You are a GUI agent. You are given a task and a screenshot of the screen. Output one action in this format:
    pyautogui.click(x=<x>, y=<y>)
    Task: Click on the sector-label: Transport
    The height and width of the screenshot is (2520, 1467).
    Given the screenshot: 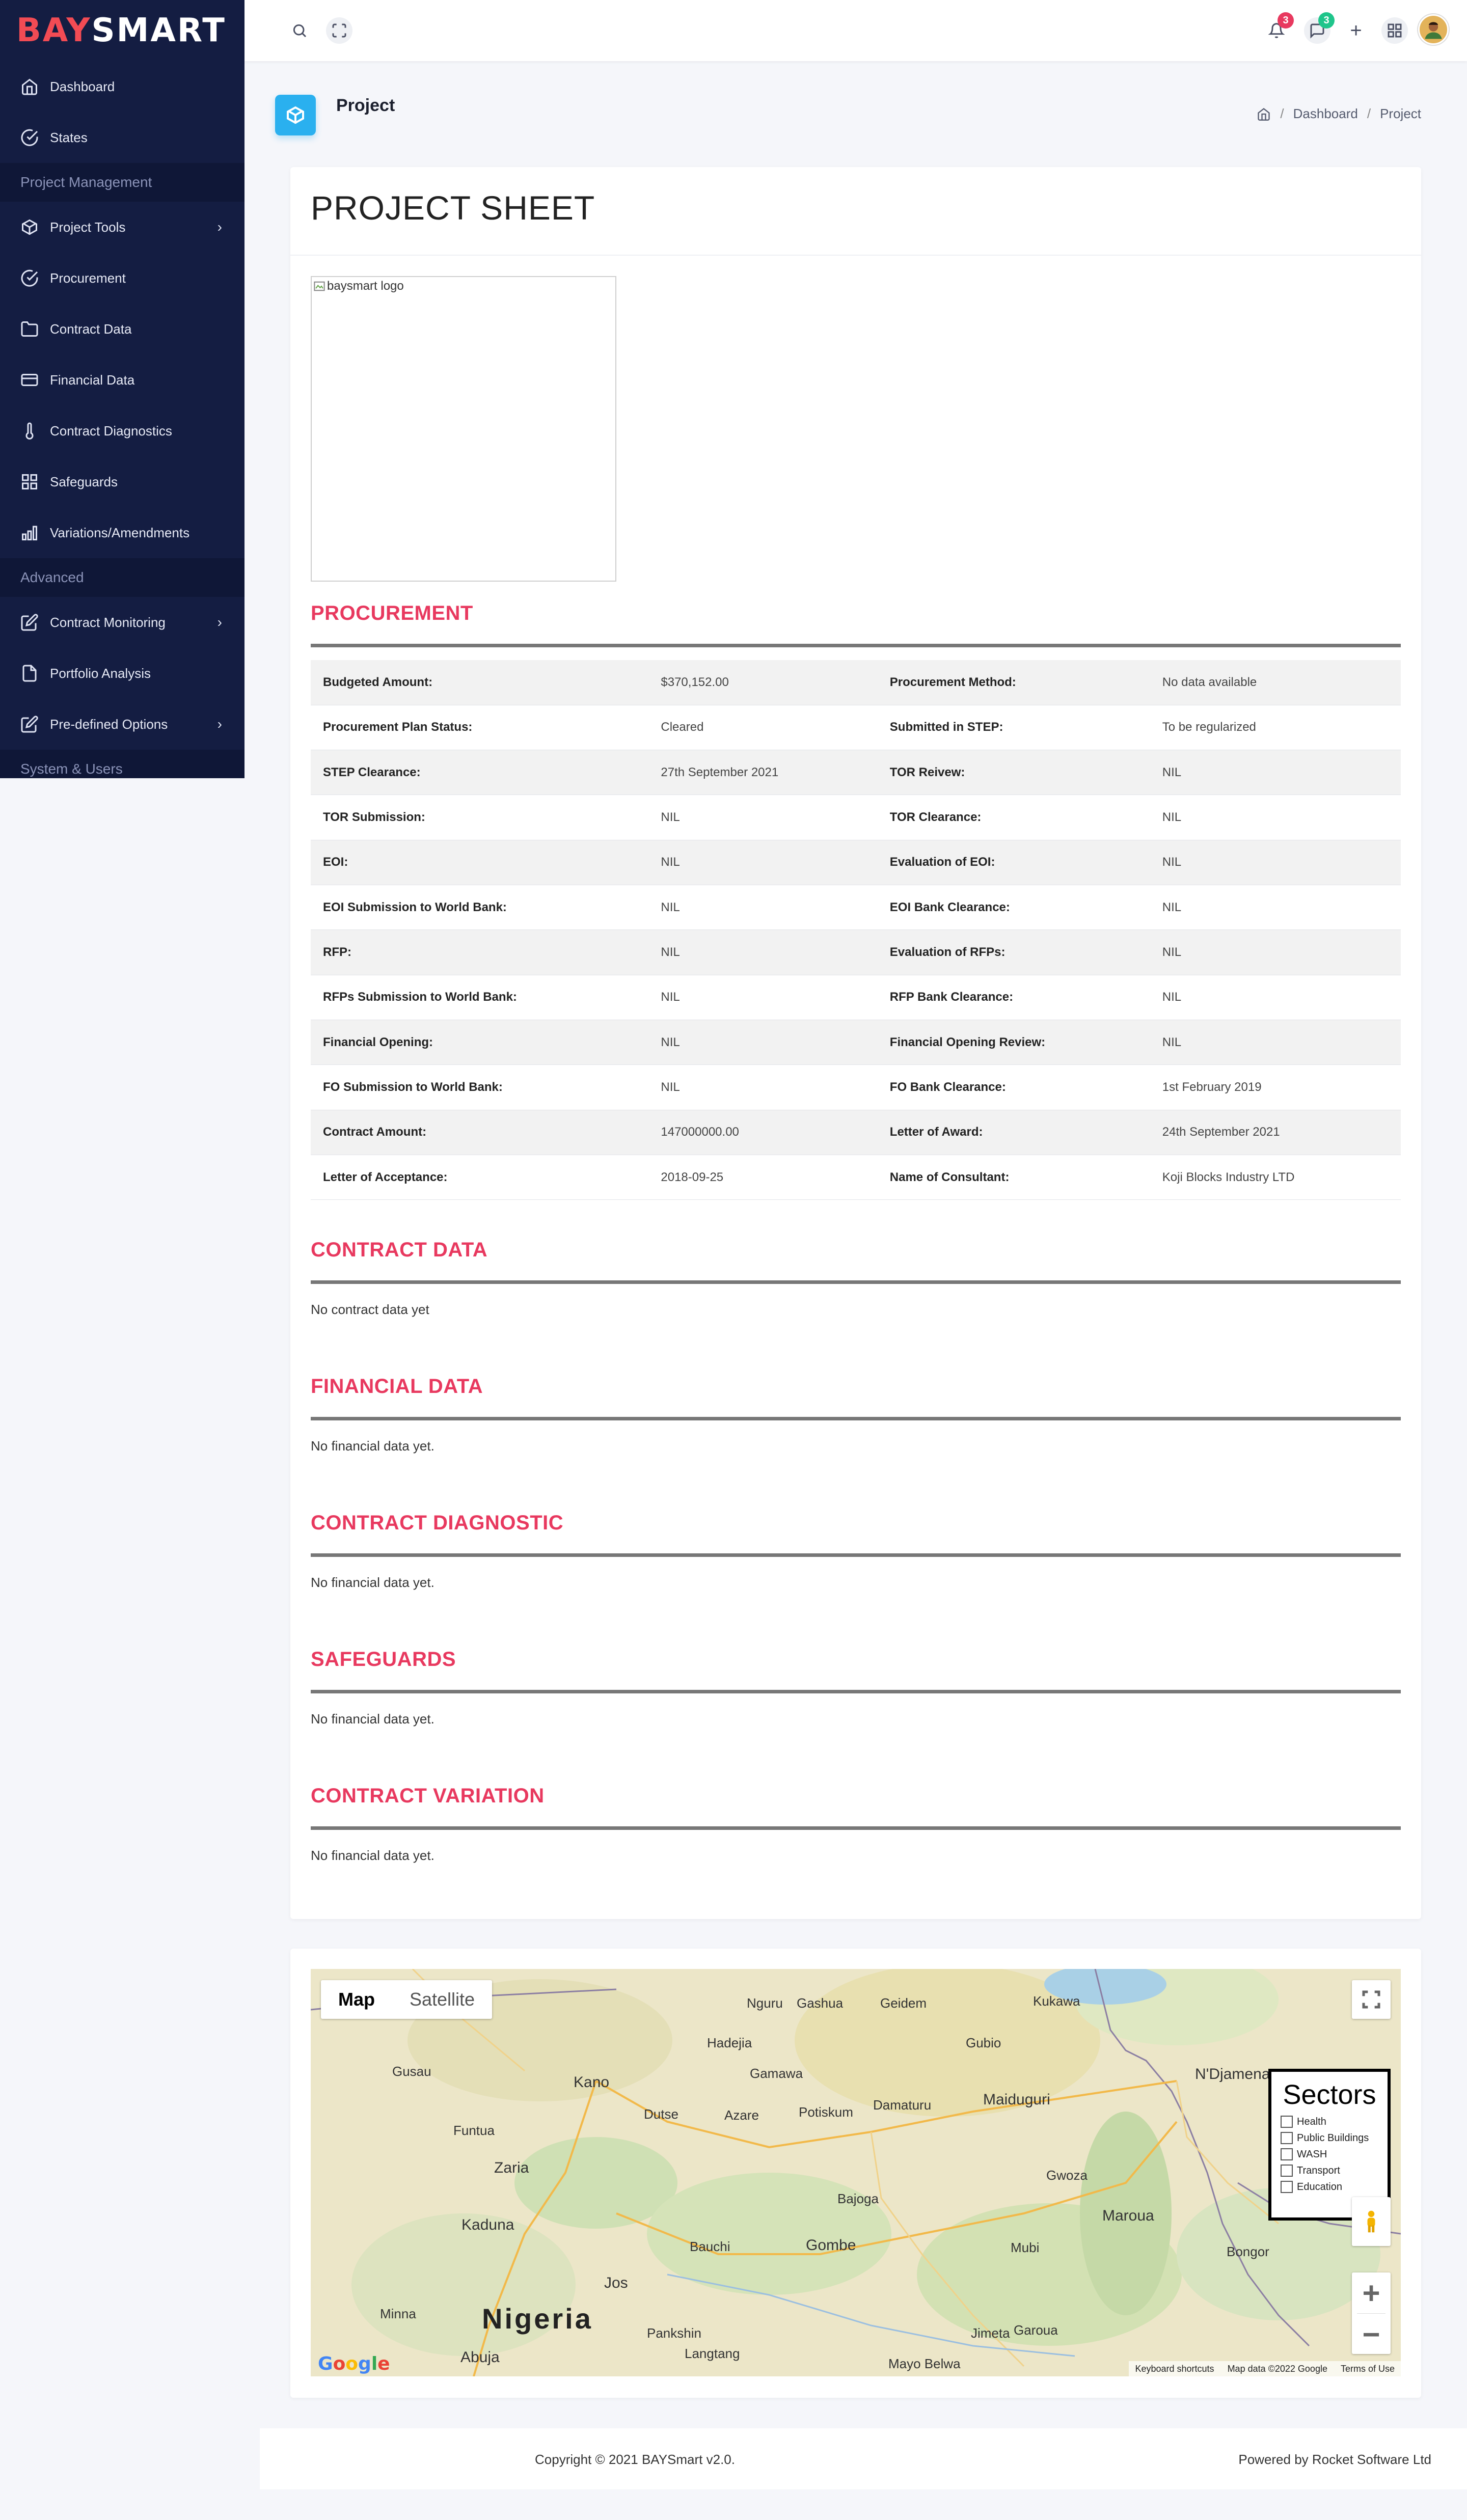 What is the action you would take?
    pyautogui.click(x=1318, y=2170)
    